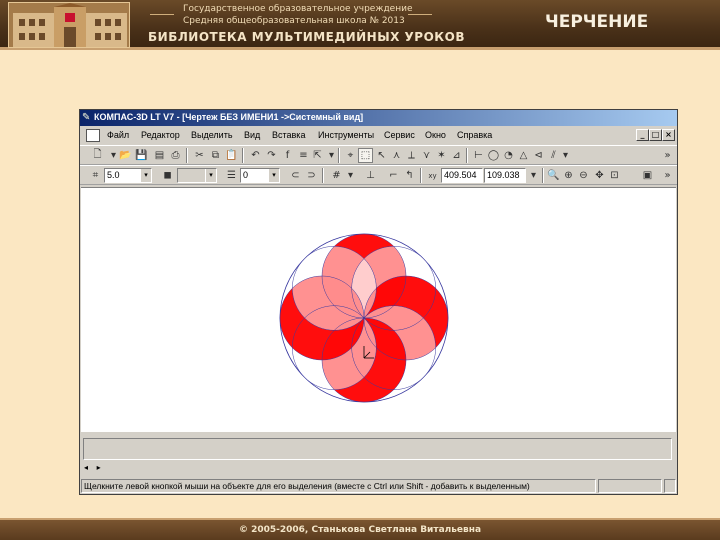  Describe the element at coordinates (246, 175) in the screenshot. I see `layer-value: 0` at that location.